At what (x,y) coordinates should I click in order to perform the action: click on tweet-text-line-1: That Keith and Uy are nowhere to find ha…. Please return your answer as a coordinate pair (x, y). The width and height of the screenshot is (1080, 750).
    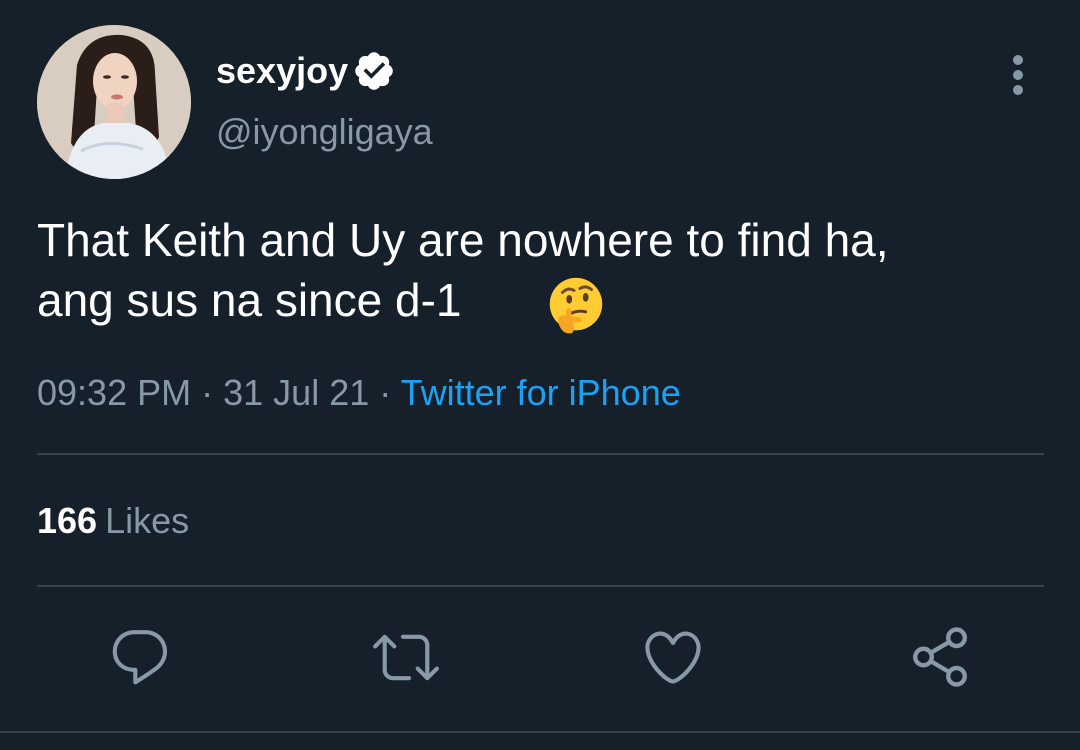
    Looking at the image, I should click on (463, 240).